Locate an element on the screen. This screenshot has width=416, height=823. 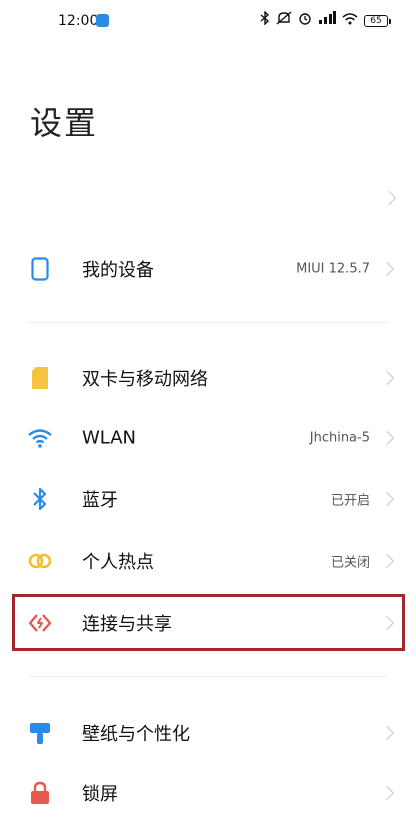
page-title: 设置 is located at coordinates (64, 123).